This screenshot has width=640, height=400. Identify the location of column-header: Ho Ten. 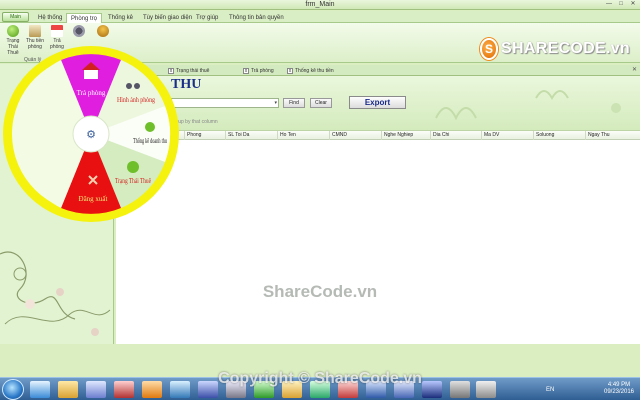
(303, 135).